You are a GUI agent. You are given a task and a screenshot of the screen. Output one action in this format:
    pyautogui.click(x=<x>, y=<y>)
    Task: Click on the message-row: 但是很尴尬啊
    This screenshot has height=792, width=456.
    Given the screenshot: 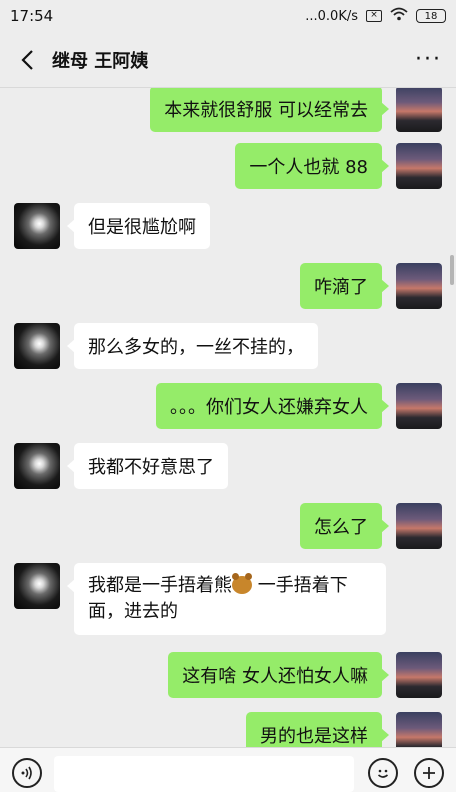 What is the action you would take?
    pyautogui.click(x=228, y=227)
    